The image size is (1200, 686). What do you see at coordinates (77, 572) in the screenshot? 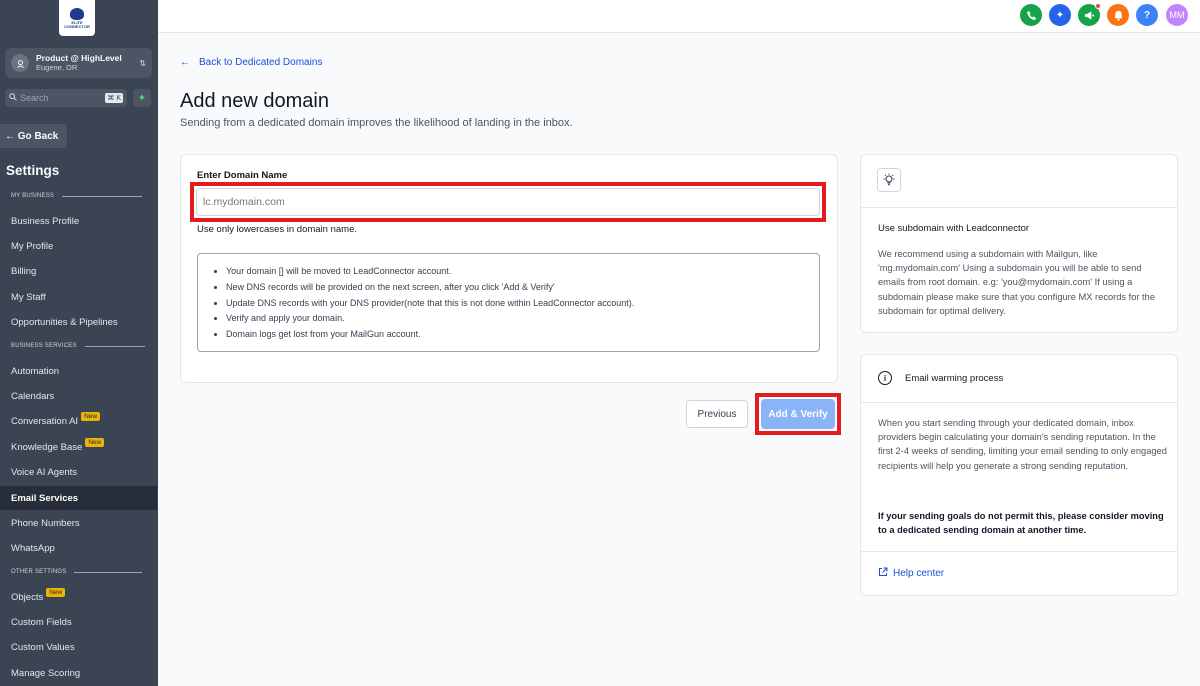
I see `section-other-settings: OTHER SETTINGS` at bounding box center [77, 572].